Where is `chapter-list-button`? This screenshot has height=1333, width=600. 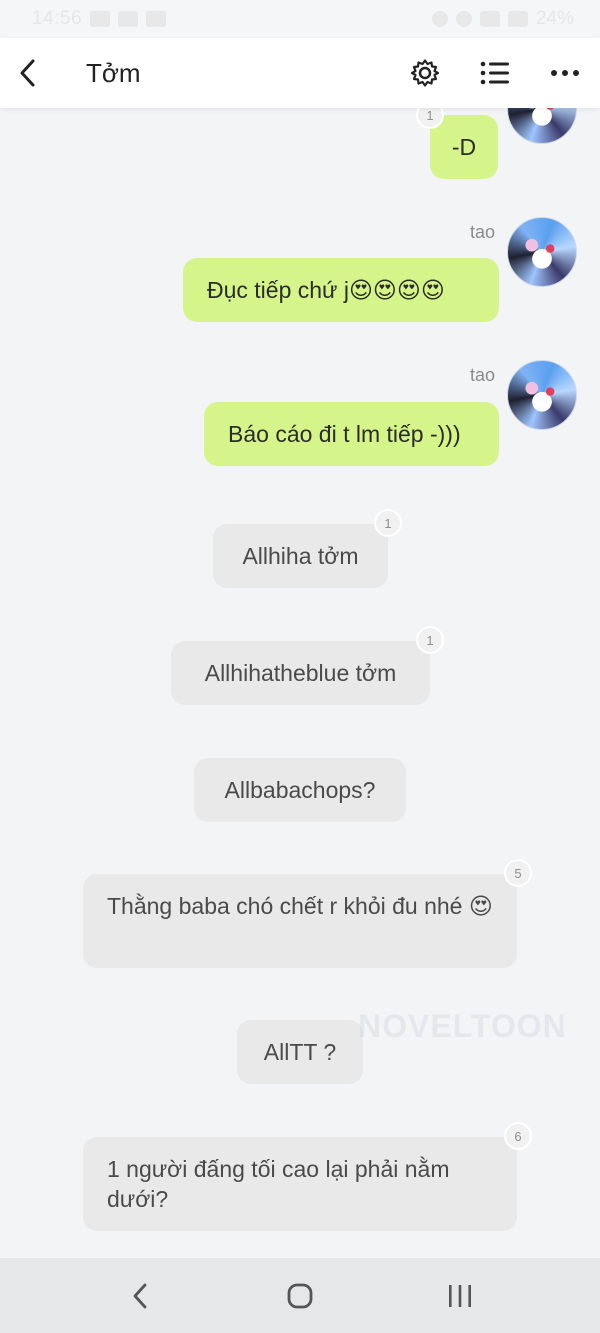
chapter-list-button is located at coordinates (495, 73).